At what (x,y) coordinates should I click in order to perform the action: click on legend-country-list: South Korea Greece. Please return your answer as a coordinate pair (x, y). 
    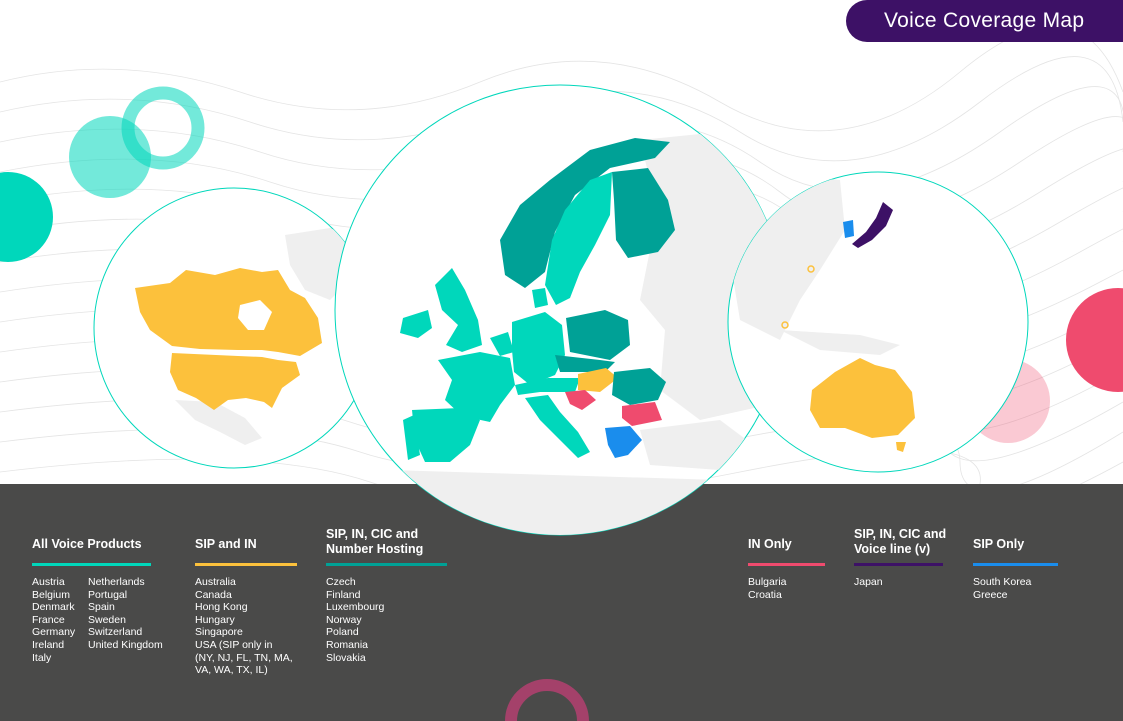
    Looking at the image, I should click on (1002, 588).